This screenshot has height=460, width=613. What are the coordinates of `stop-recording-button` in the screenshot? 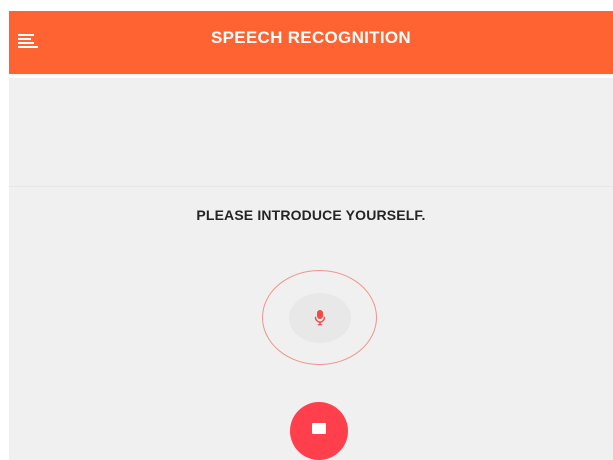 It's located at (319, 431).